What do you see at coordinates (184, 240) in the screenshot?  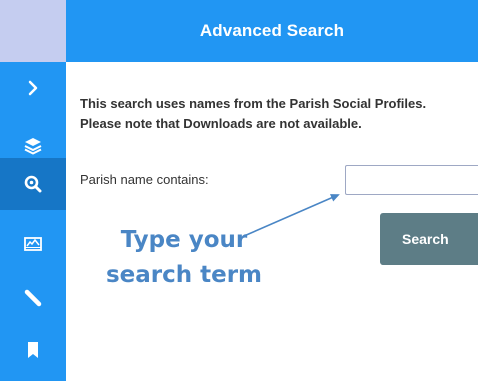 I see `annotation-line-1: Type your` at bounding box center [184, 240].